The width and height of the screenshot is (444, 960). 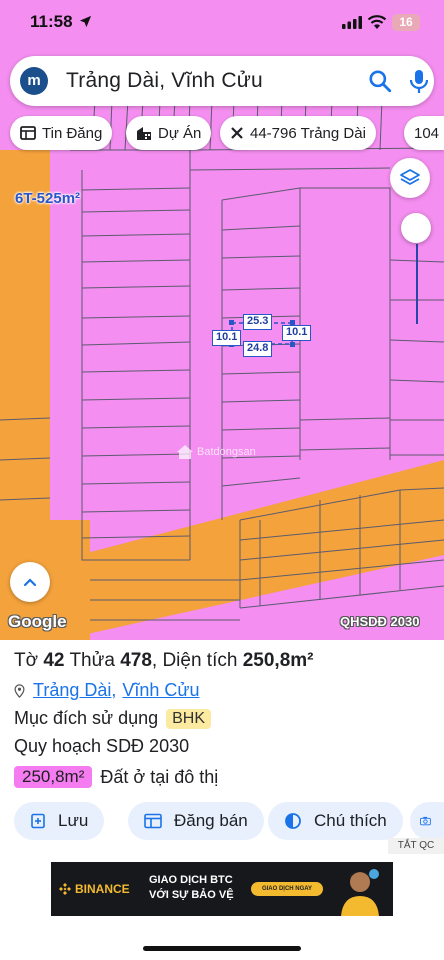 I want to click on ad-headline-line-1: GIAO DỊCH BTC, so click(x=191, y=880).